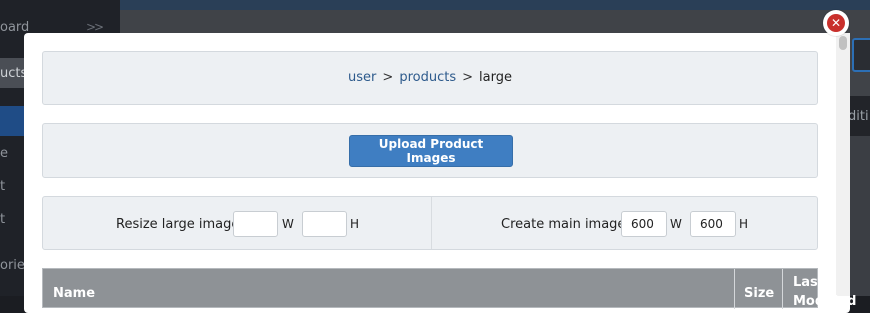 The height and width of the screenshot is (313, 870). Describe the element at coordinates (744, 224) in the screenshot. I see `main-height-unit: H` at that location.